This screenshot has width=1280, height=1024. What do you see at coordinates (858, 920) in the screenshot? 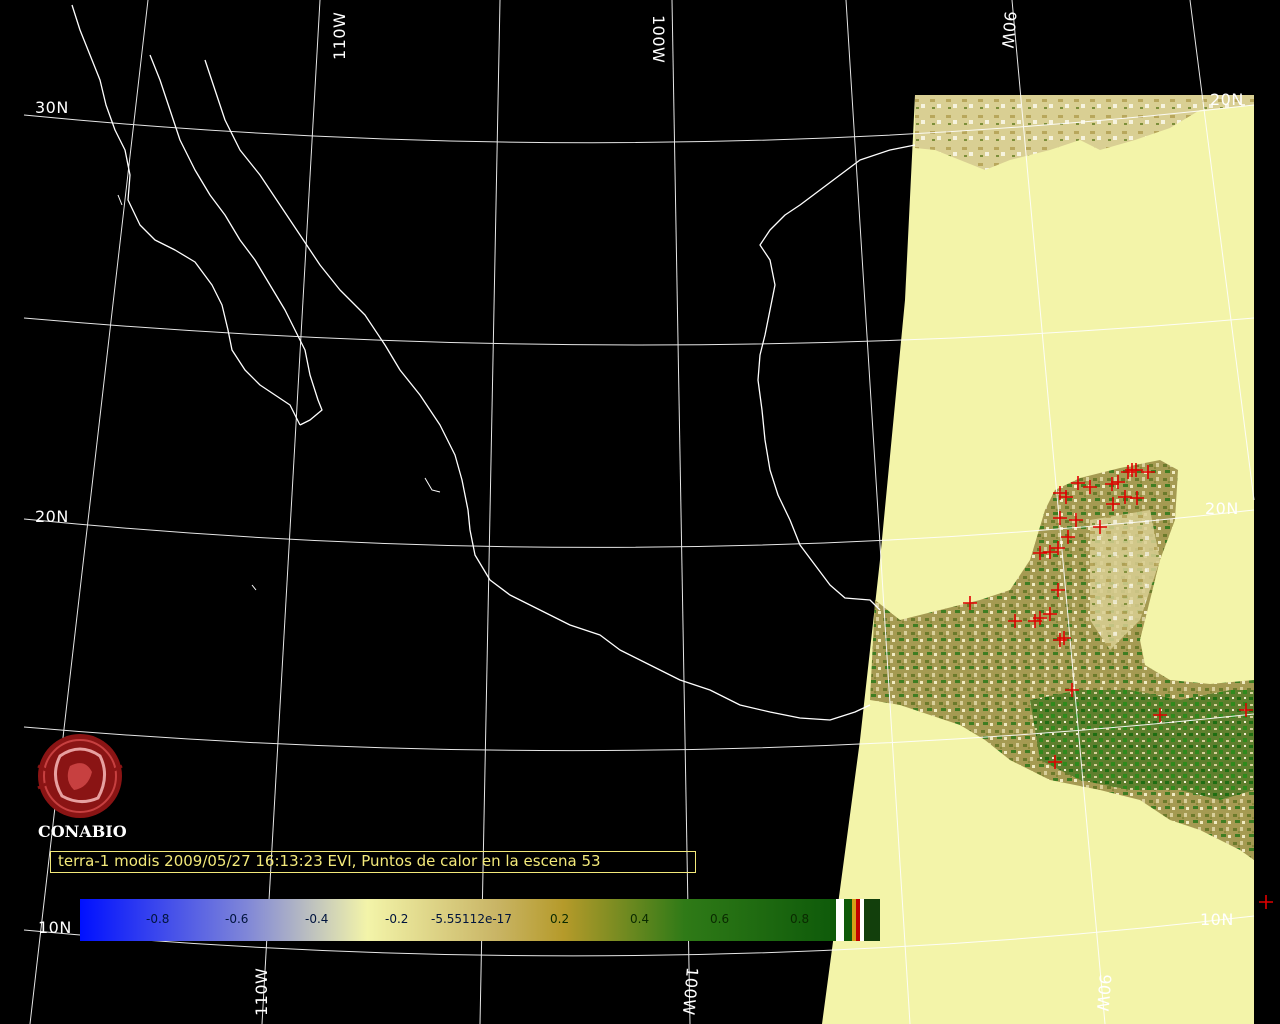
I see `colorbar-end-red` at bounding box center [858, 920].